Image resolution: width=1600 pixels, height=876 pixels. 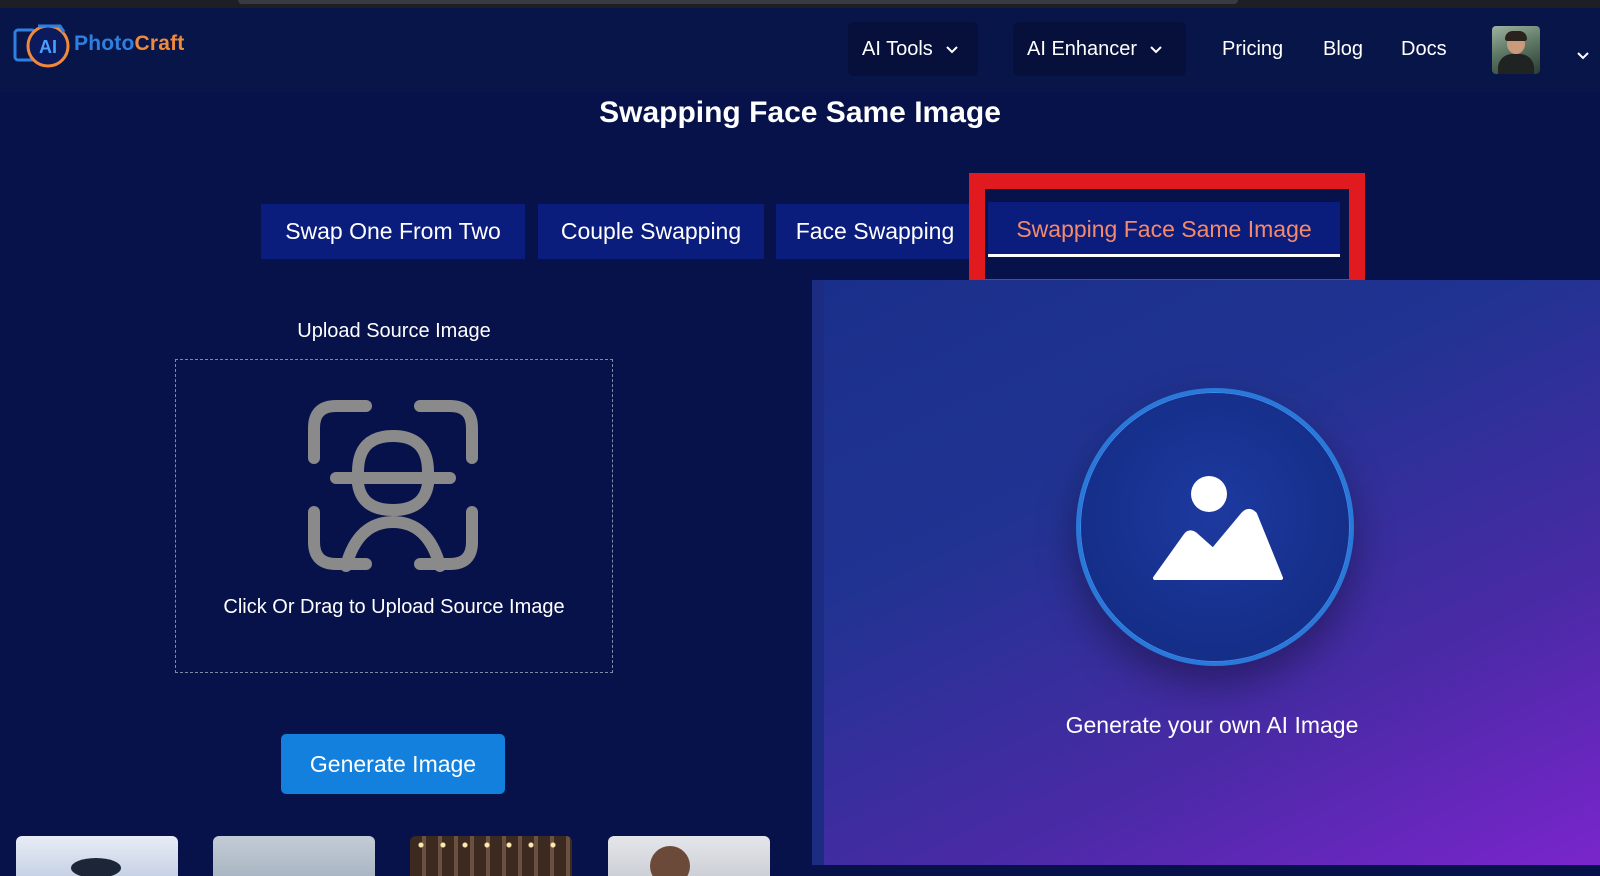 What do you see at coordinates (1424, 49) in the screenshot?
I see `nav-docs-link: Docs` at bounding box center [1424, 49].